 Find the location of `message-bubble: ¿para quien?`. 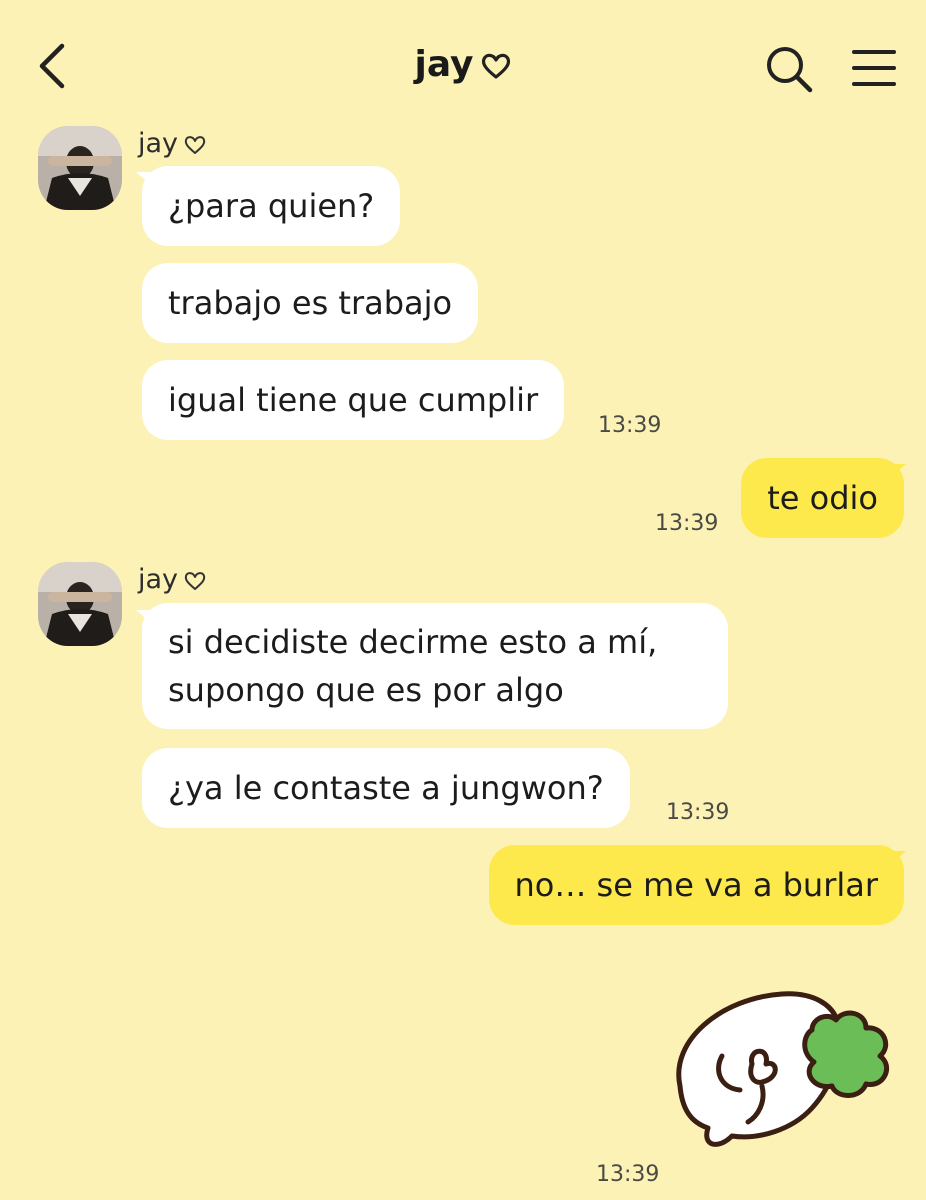

message-bubble: ¿para quien? is located at coordinates (271, 206).